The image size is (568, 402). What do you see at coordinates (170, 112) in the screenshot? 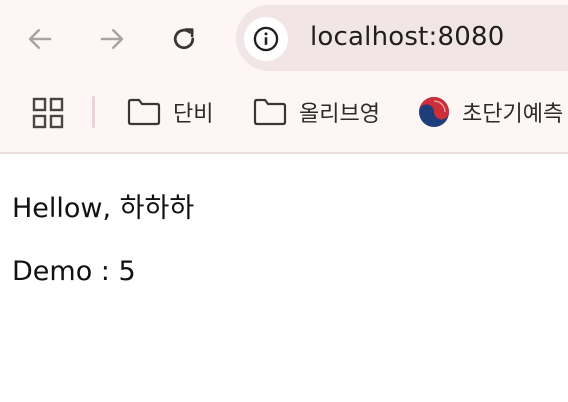
I see `bookmark-danbi: 단비` at bounding box center [170, 112].